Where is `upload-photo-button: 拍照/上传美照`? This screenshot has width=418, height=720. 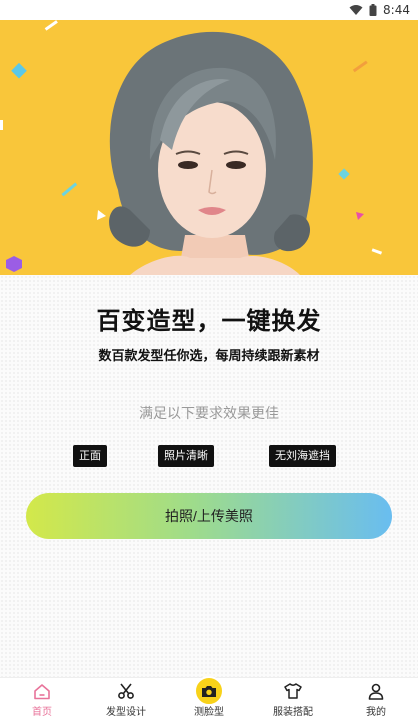
upload-photo-button: 拍照/上传美照 is located at coordinates (209, 516).